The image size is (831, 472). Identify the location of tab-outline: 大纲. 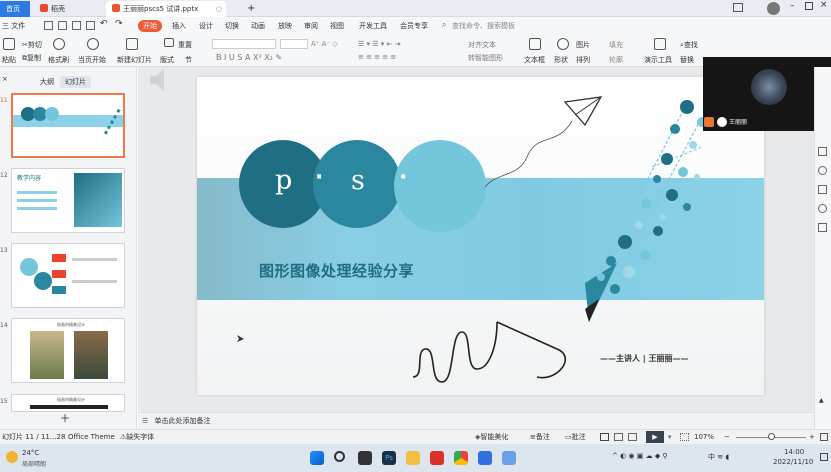
(47, 82).